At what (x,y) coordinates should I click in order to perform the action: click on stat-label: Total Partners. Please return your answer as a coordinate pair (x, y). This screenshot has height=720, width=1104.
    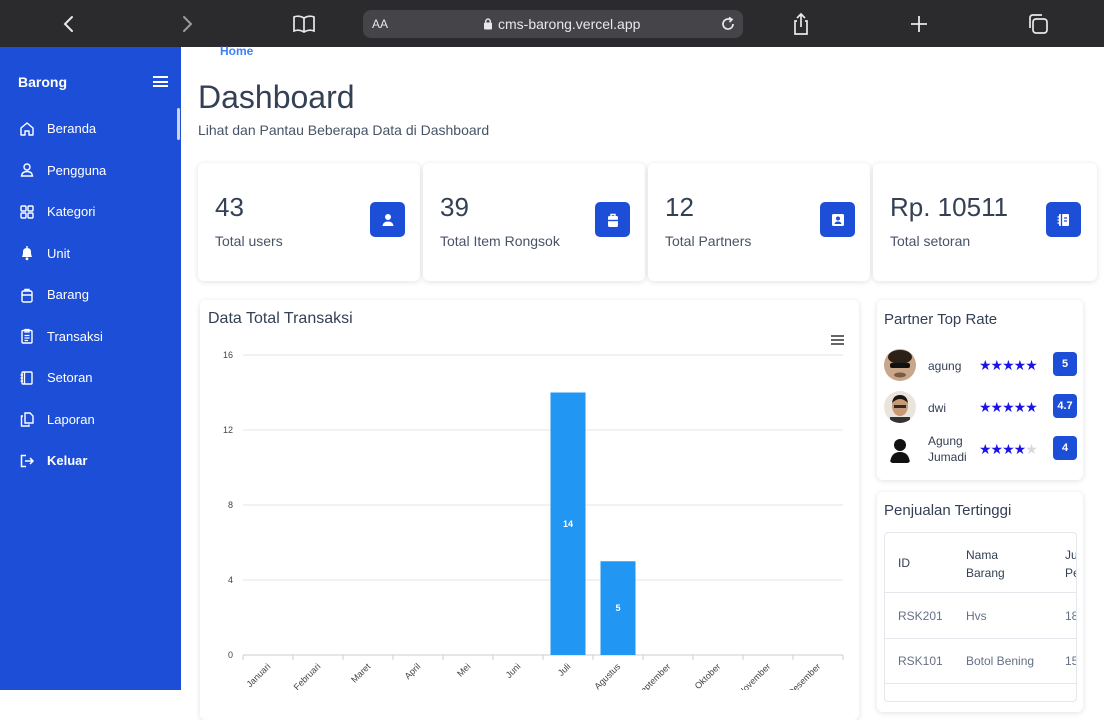
    Looking at the image, I should click on (708, 241).